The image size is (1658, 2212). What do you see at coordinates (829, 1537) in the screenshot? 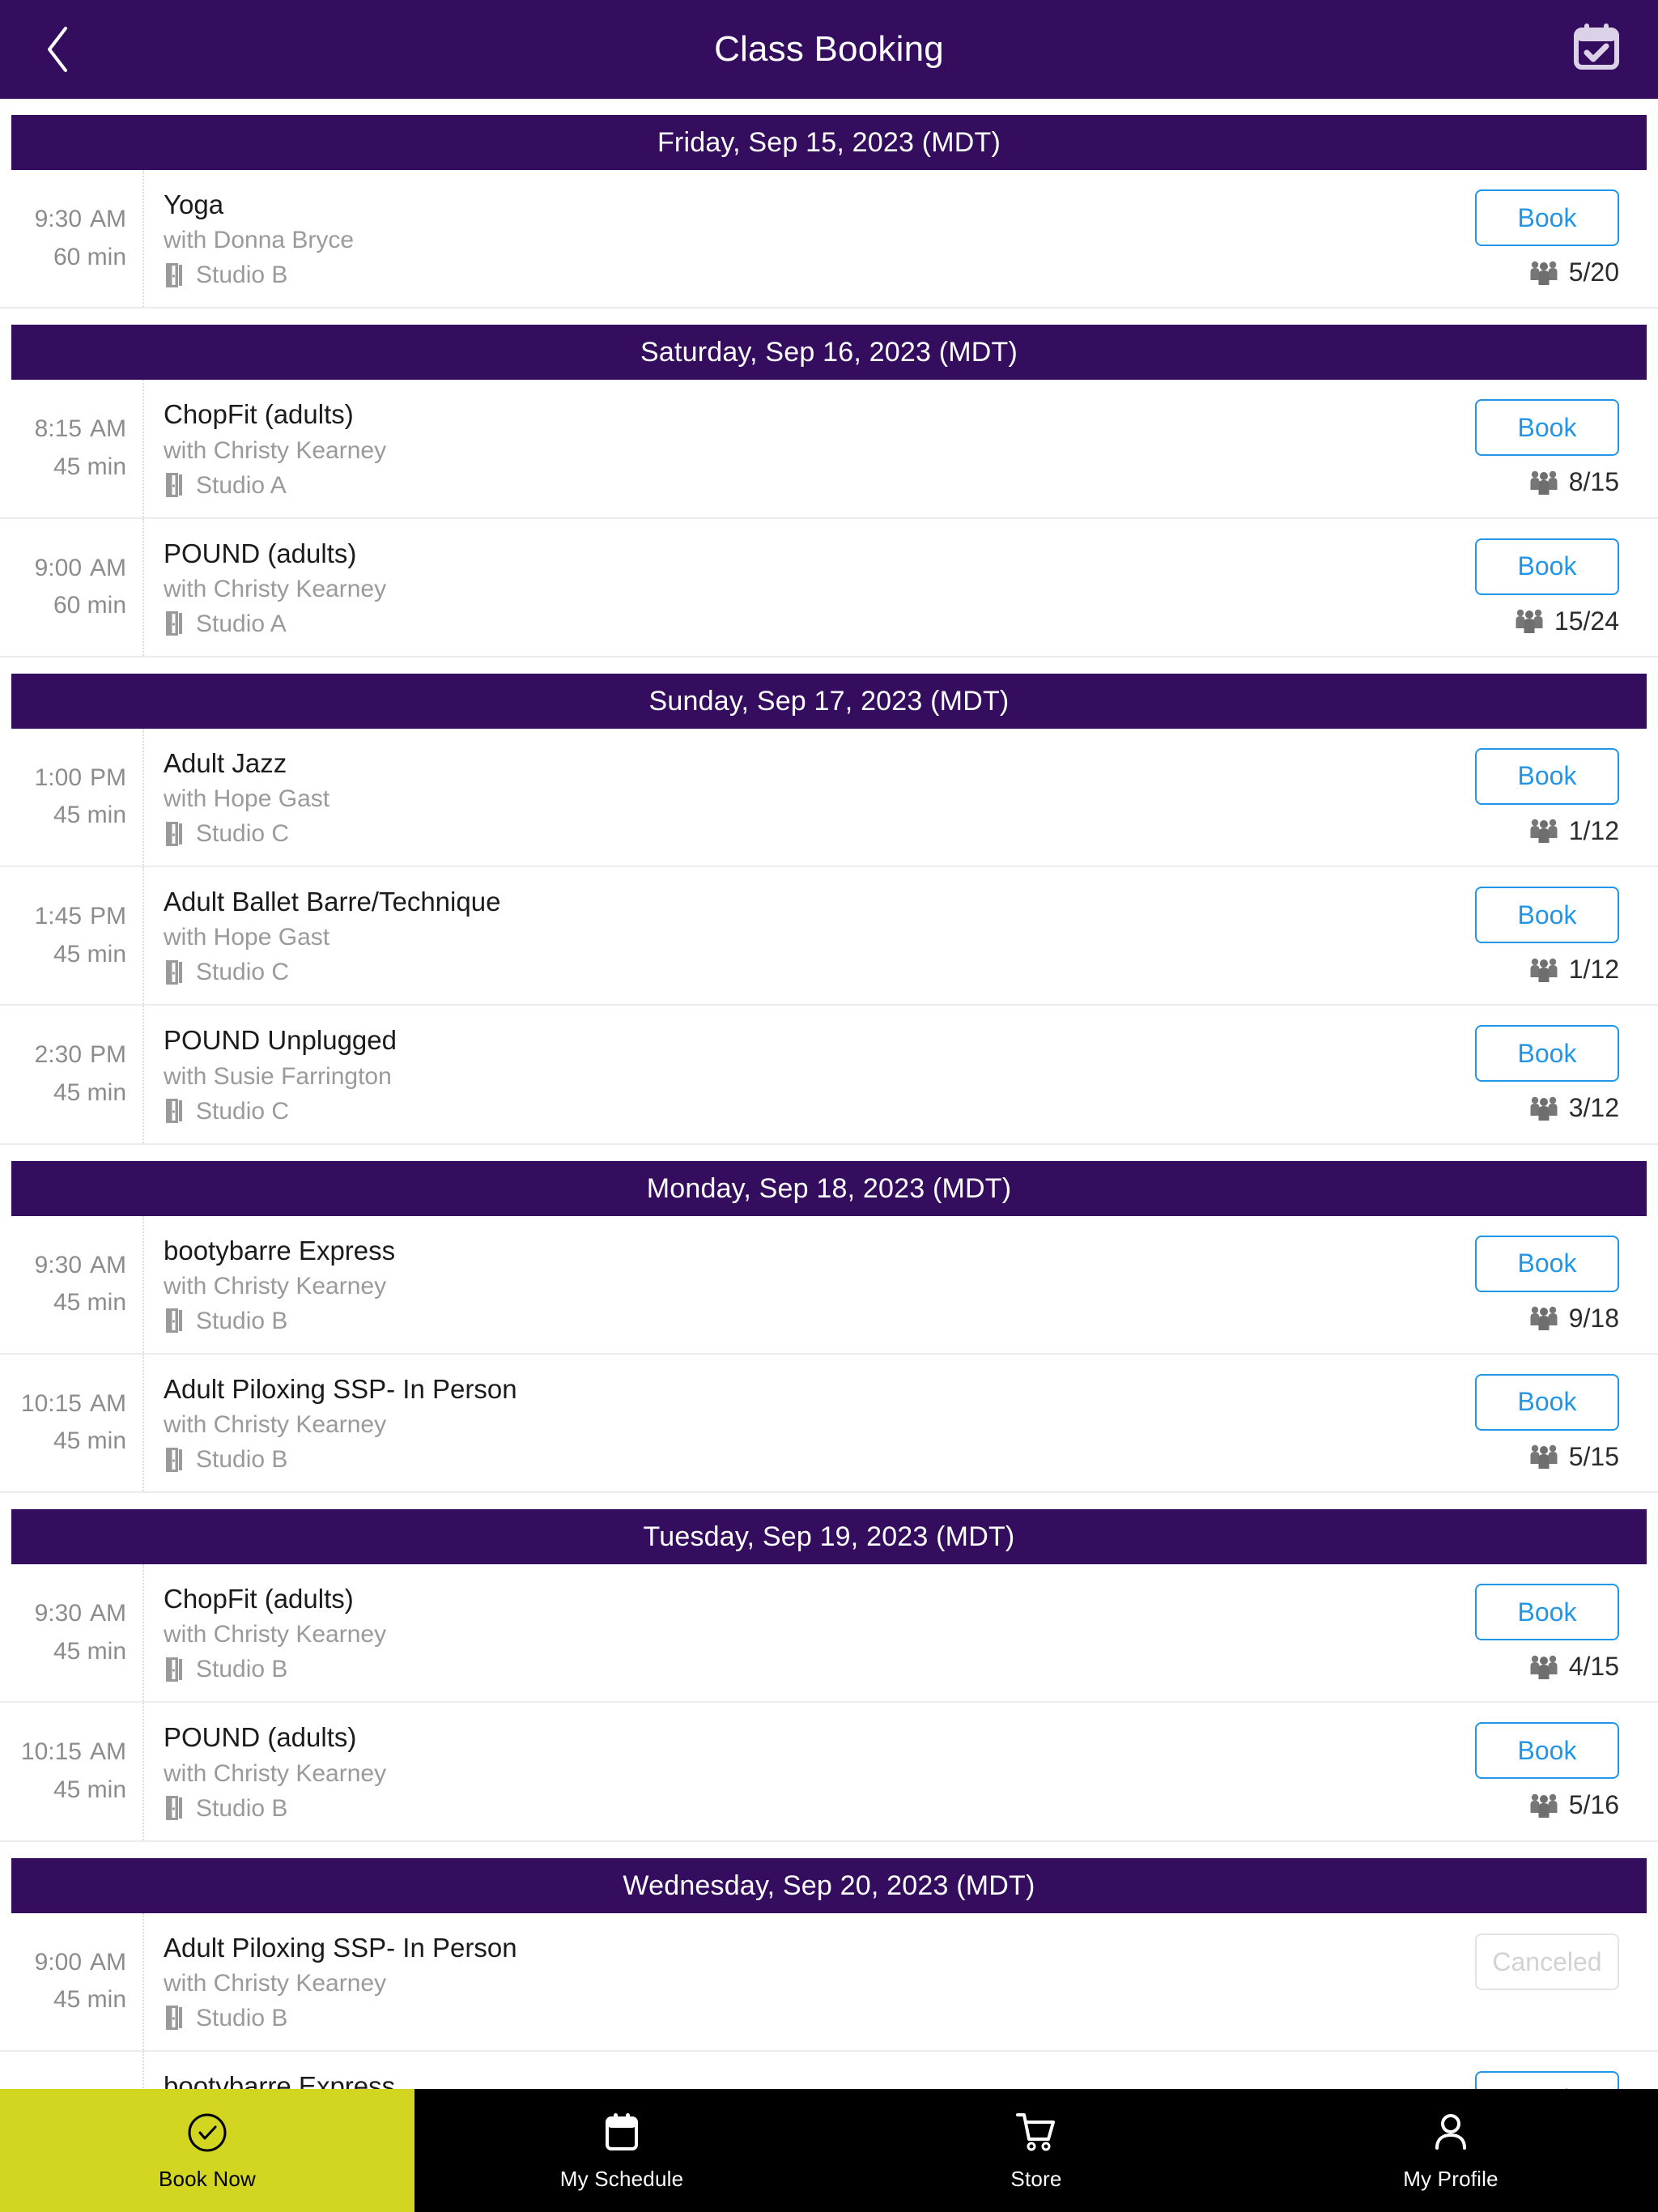
I see `day-header-label: Tuesday, Sep 19, 2023 (MDT)` at bounding box center [829, 1537].